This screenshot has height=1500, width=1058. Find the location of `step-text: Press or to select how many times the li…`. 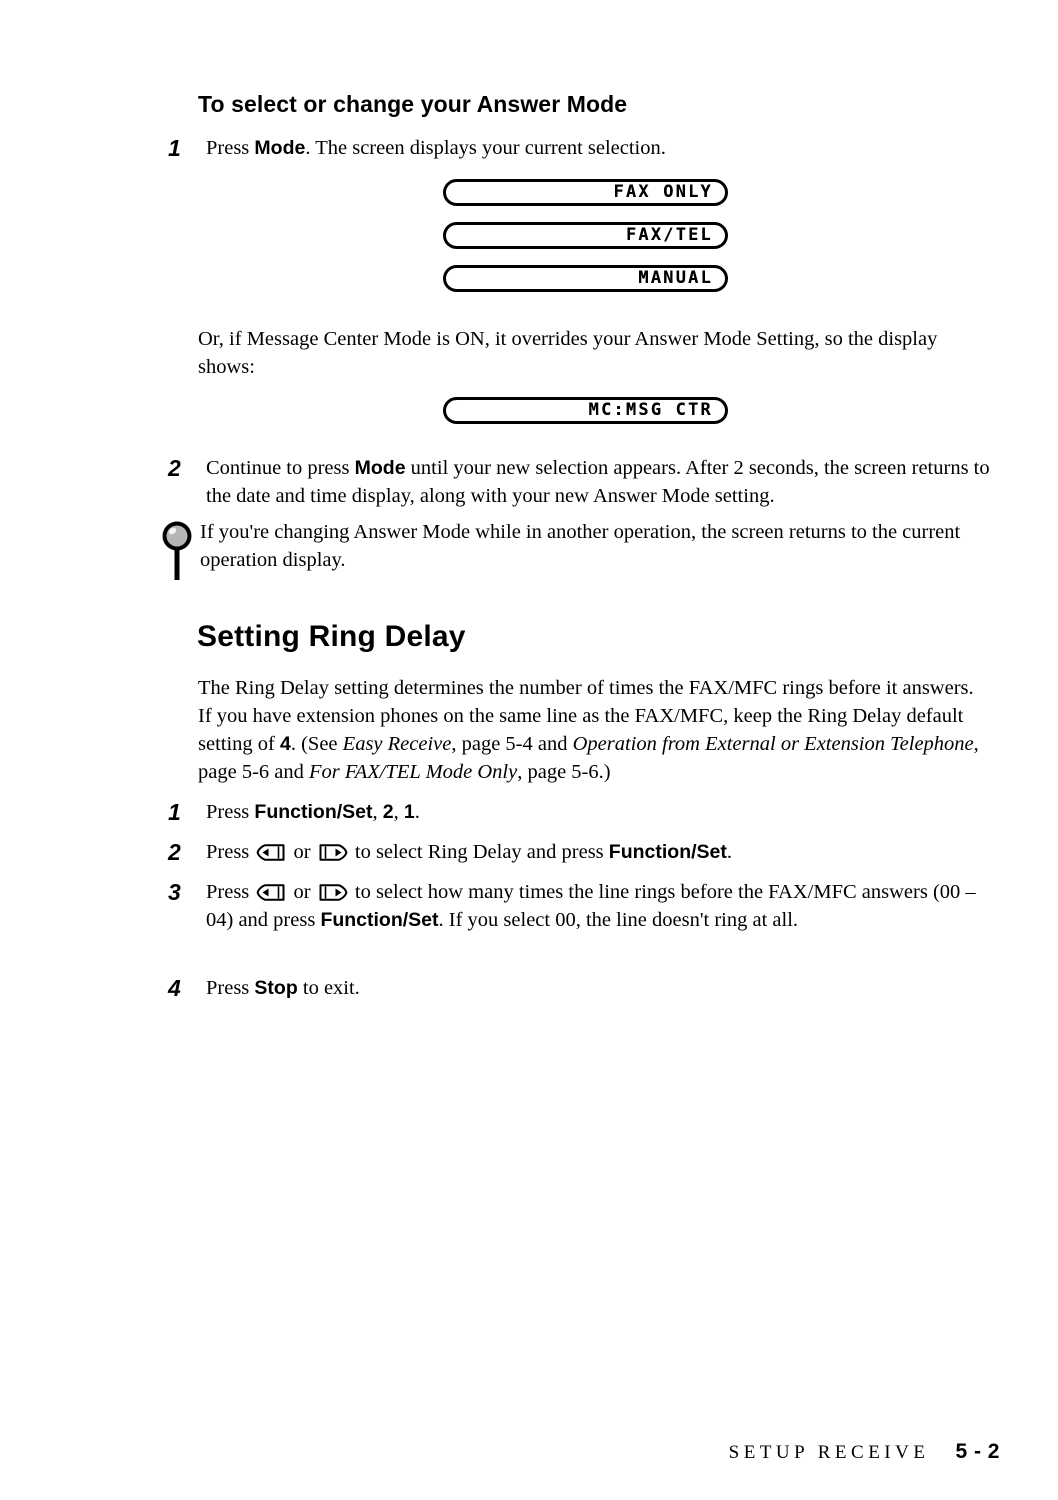

step-text: Press or to select how many times the li… is located at coordinates (601, 906).